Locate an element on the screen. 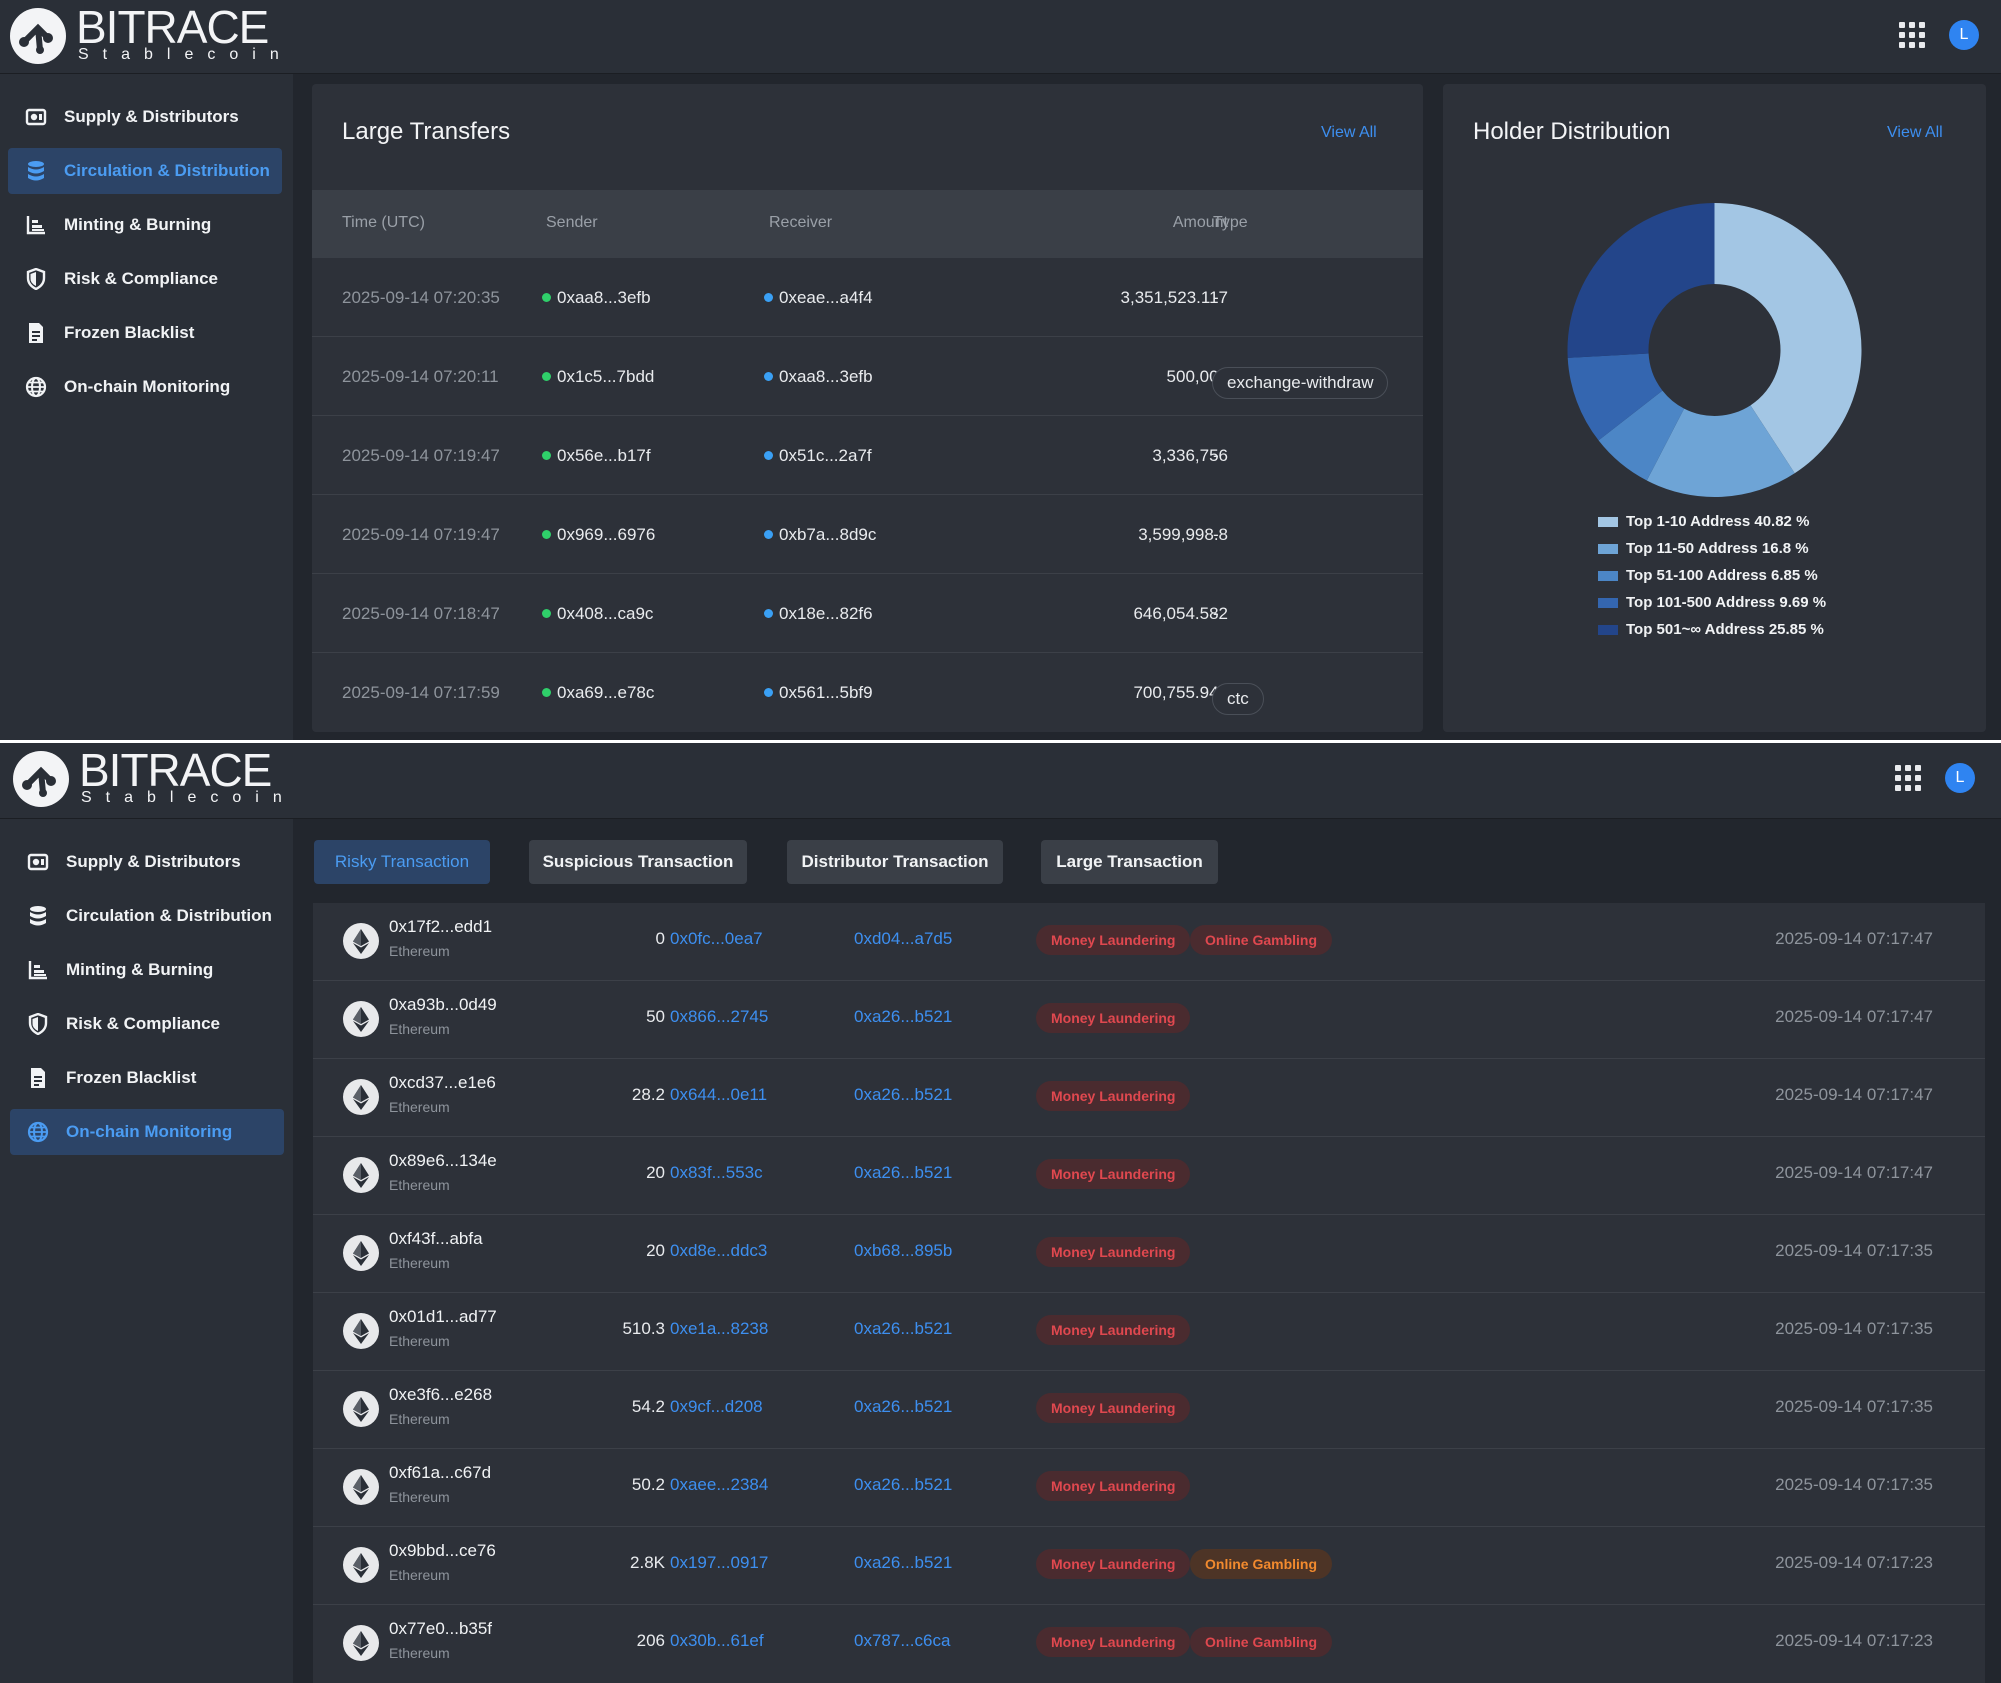 This screenshot has width=2001, height=1683. from-address: 0x9cf...d208 is located at coordinates (716, 1407).